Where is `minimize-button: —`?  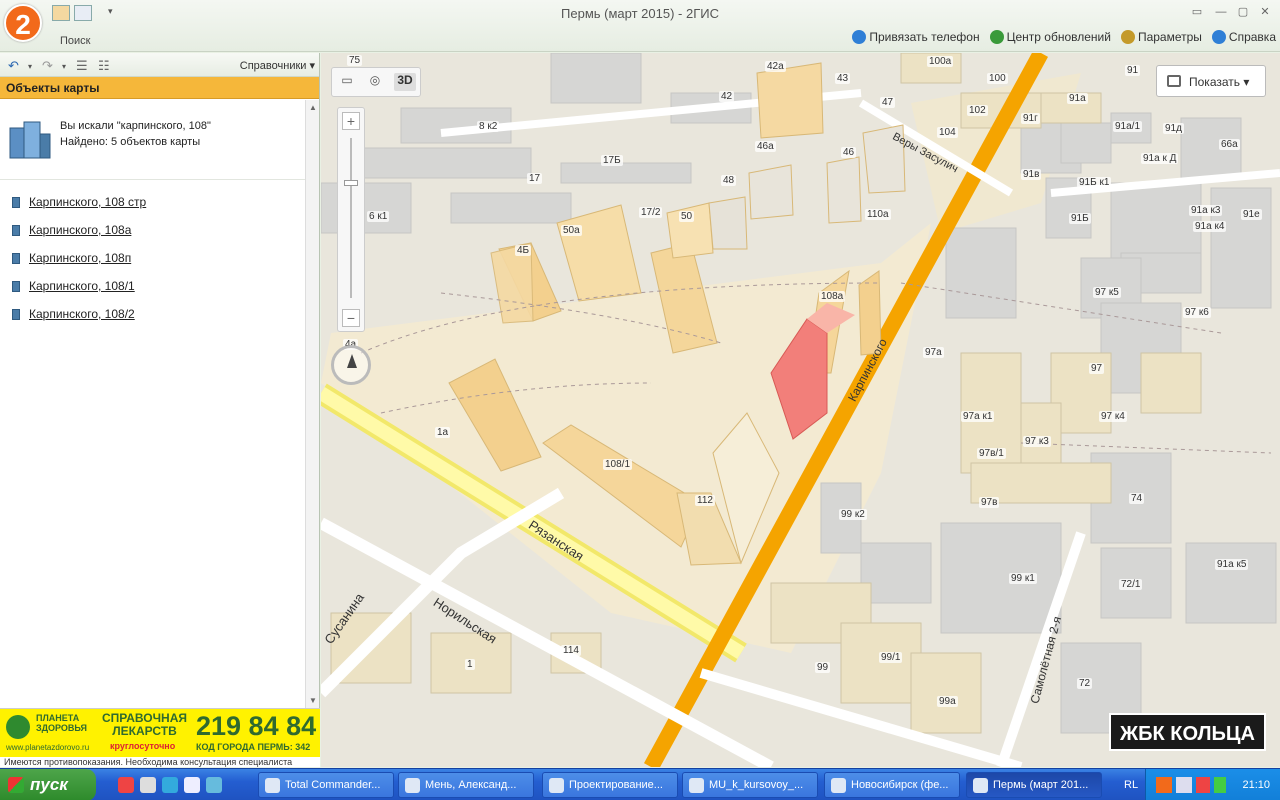
minimize-button: — is located at coordinates (1221, 12).